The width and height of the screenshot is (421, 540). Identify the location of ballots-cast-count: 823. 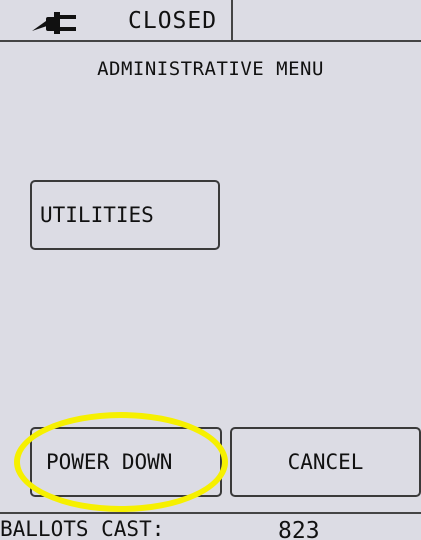
(299, 529).